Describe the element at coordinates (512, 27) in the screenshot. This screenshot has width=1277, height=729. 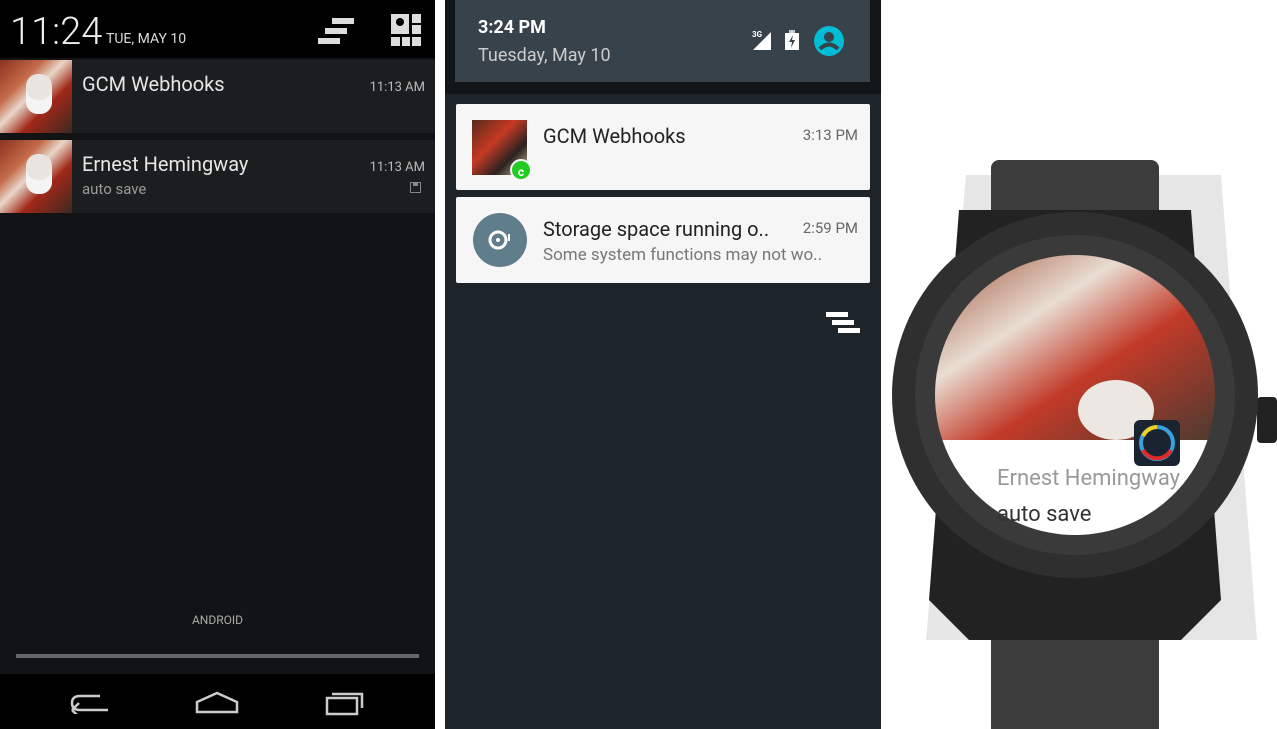
I see `clock: 3:24 PM` at that location.